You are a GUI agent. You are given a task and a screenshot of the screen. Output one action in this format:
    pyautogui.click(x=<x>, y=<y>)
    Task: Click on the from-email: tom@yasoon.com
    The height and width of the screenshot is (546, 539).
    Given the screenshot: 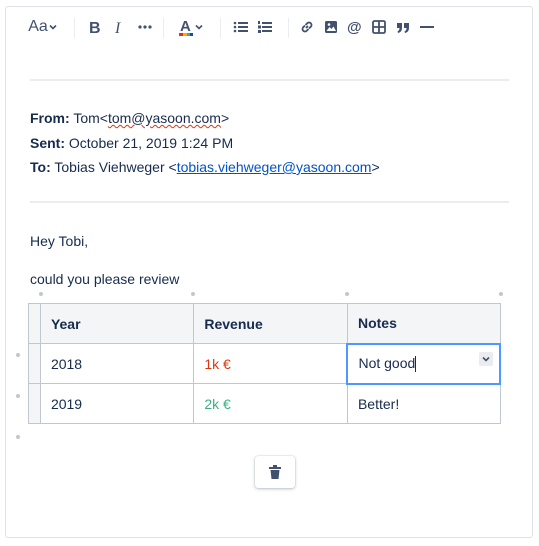 What is the action you would take?
    pyautogui.click(x=164, y=118)
    